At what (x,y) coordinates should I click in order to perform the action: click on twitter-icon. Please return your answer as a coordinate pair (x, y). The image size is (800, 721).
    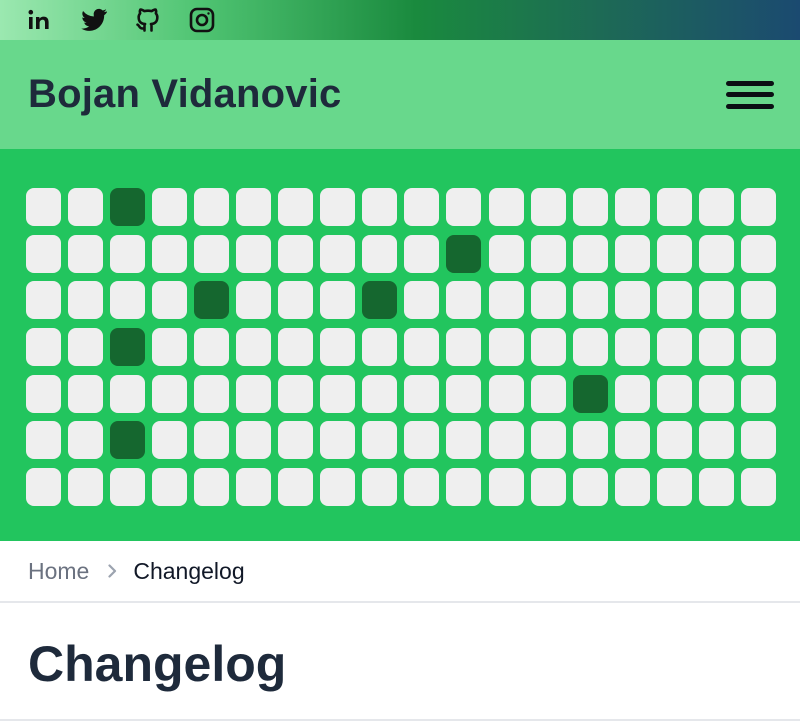
    Looking at the image, I should click on (94, 20).